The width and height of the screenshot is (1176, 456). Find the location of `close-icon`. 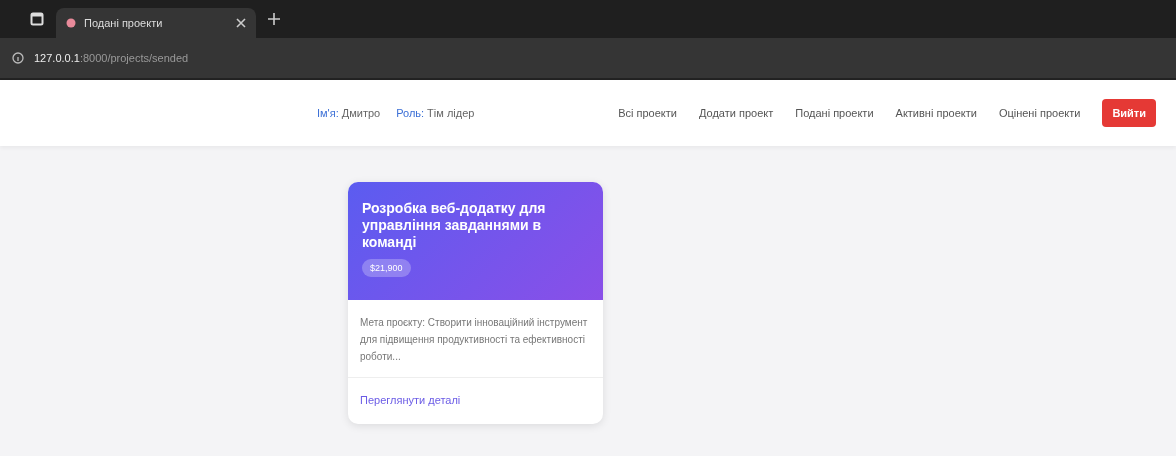

close-icon is located at coordinates (241, 23).